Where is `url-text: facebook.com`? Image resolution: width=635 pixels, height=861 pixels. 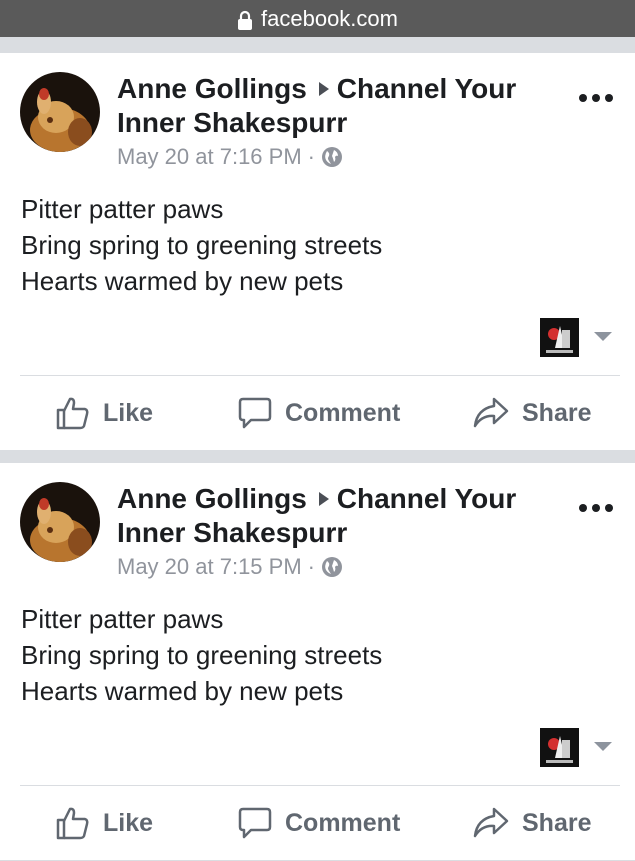 url-text: facebook.com is located at coordinates (329, 18).